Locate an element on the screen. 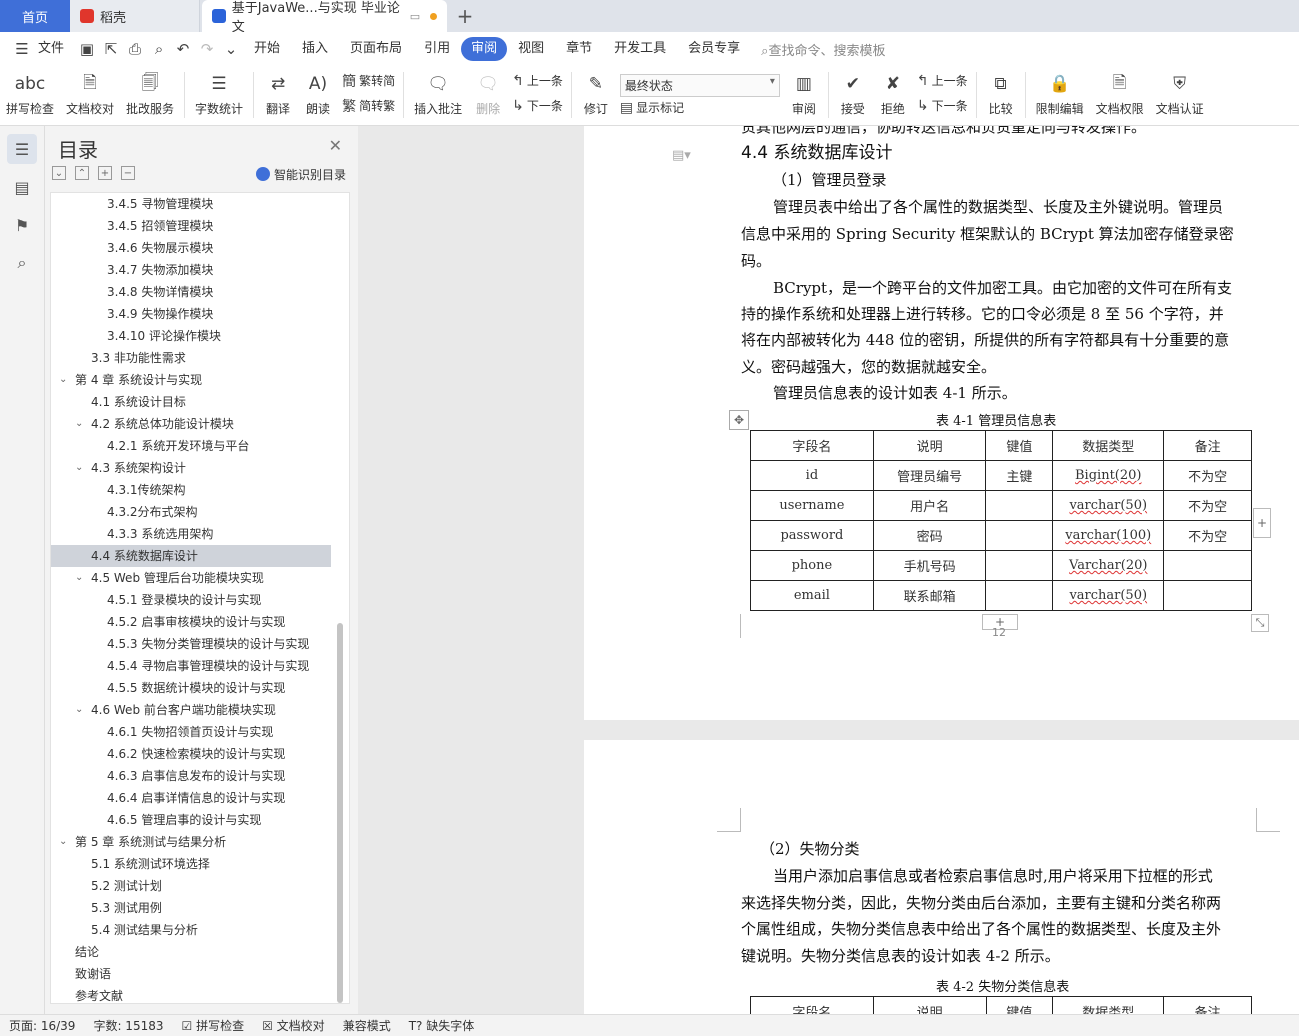 The width and height of the screenshot is (1299, 1036). save-icon: ▣ is located at coordinates (87, 49).